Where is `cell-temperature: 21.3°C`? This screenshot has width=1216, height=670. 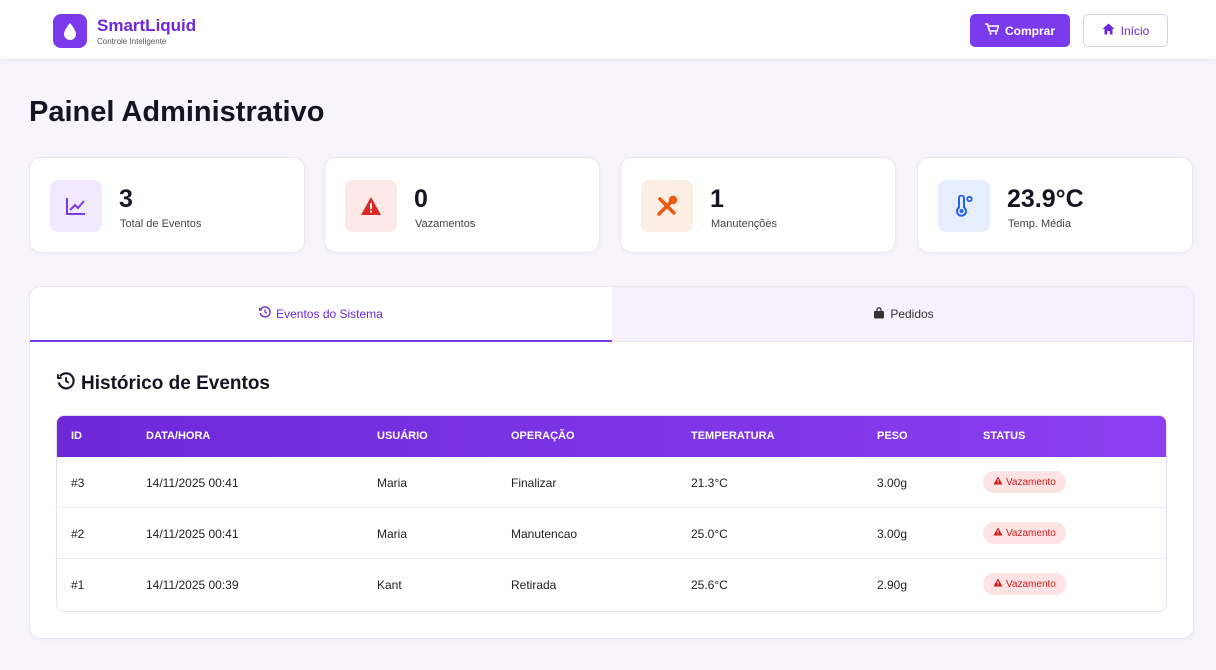 cell-temperature: 21.3°C is located at coordinates (709, 483).